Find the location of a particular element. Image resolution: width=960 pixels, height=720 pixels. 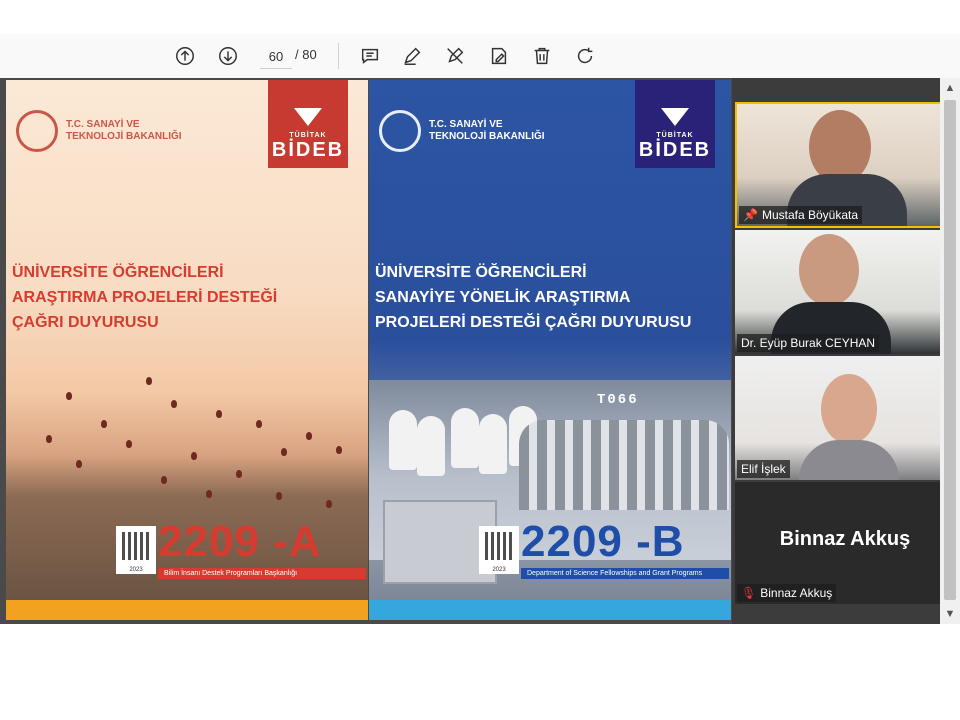

previous-page-button is located at coordinates (185, 56).